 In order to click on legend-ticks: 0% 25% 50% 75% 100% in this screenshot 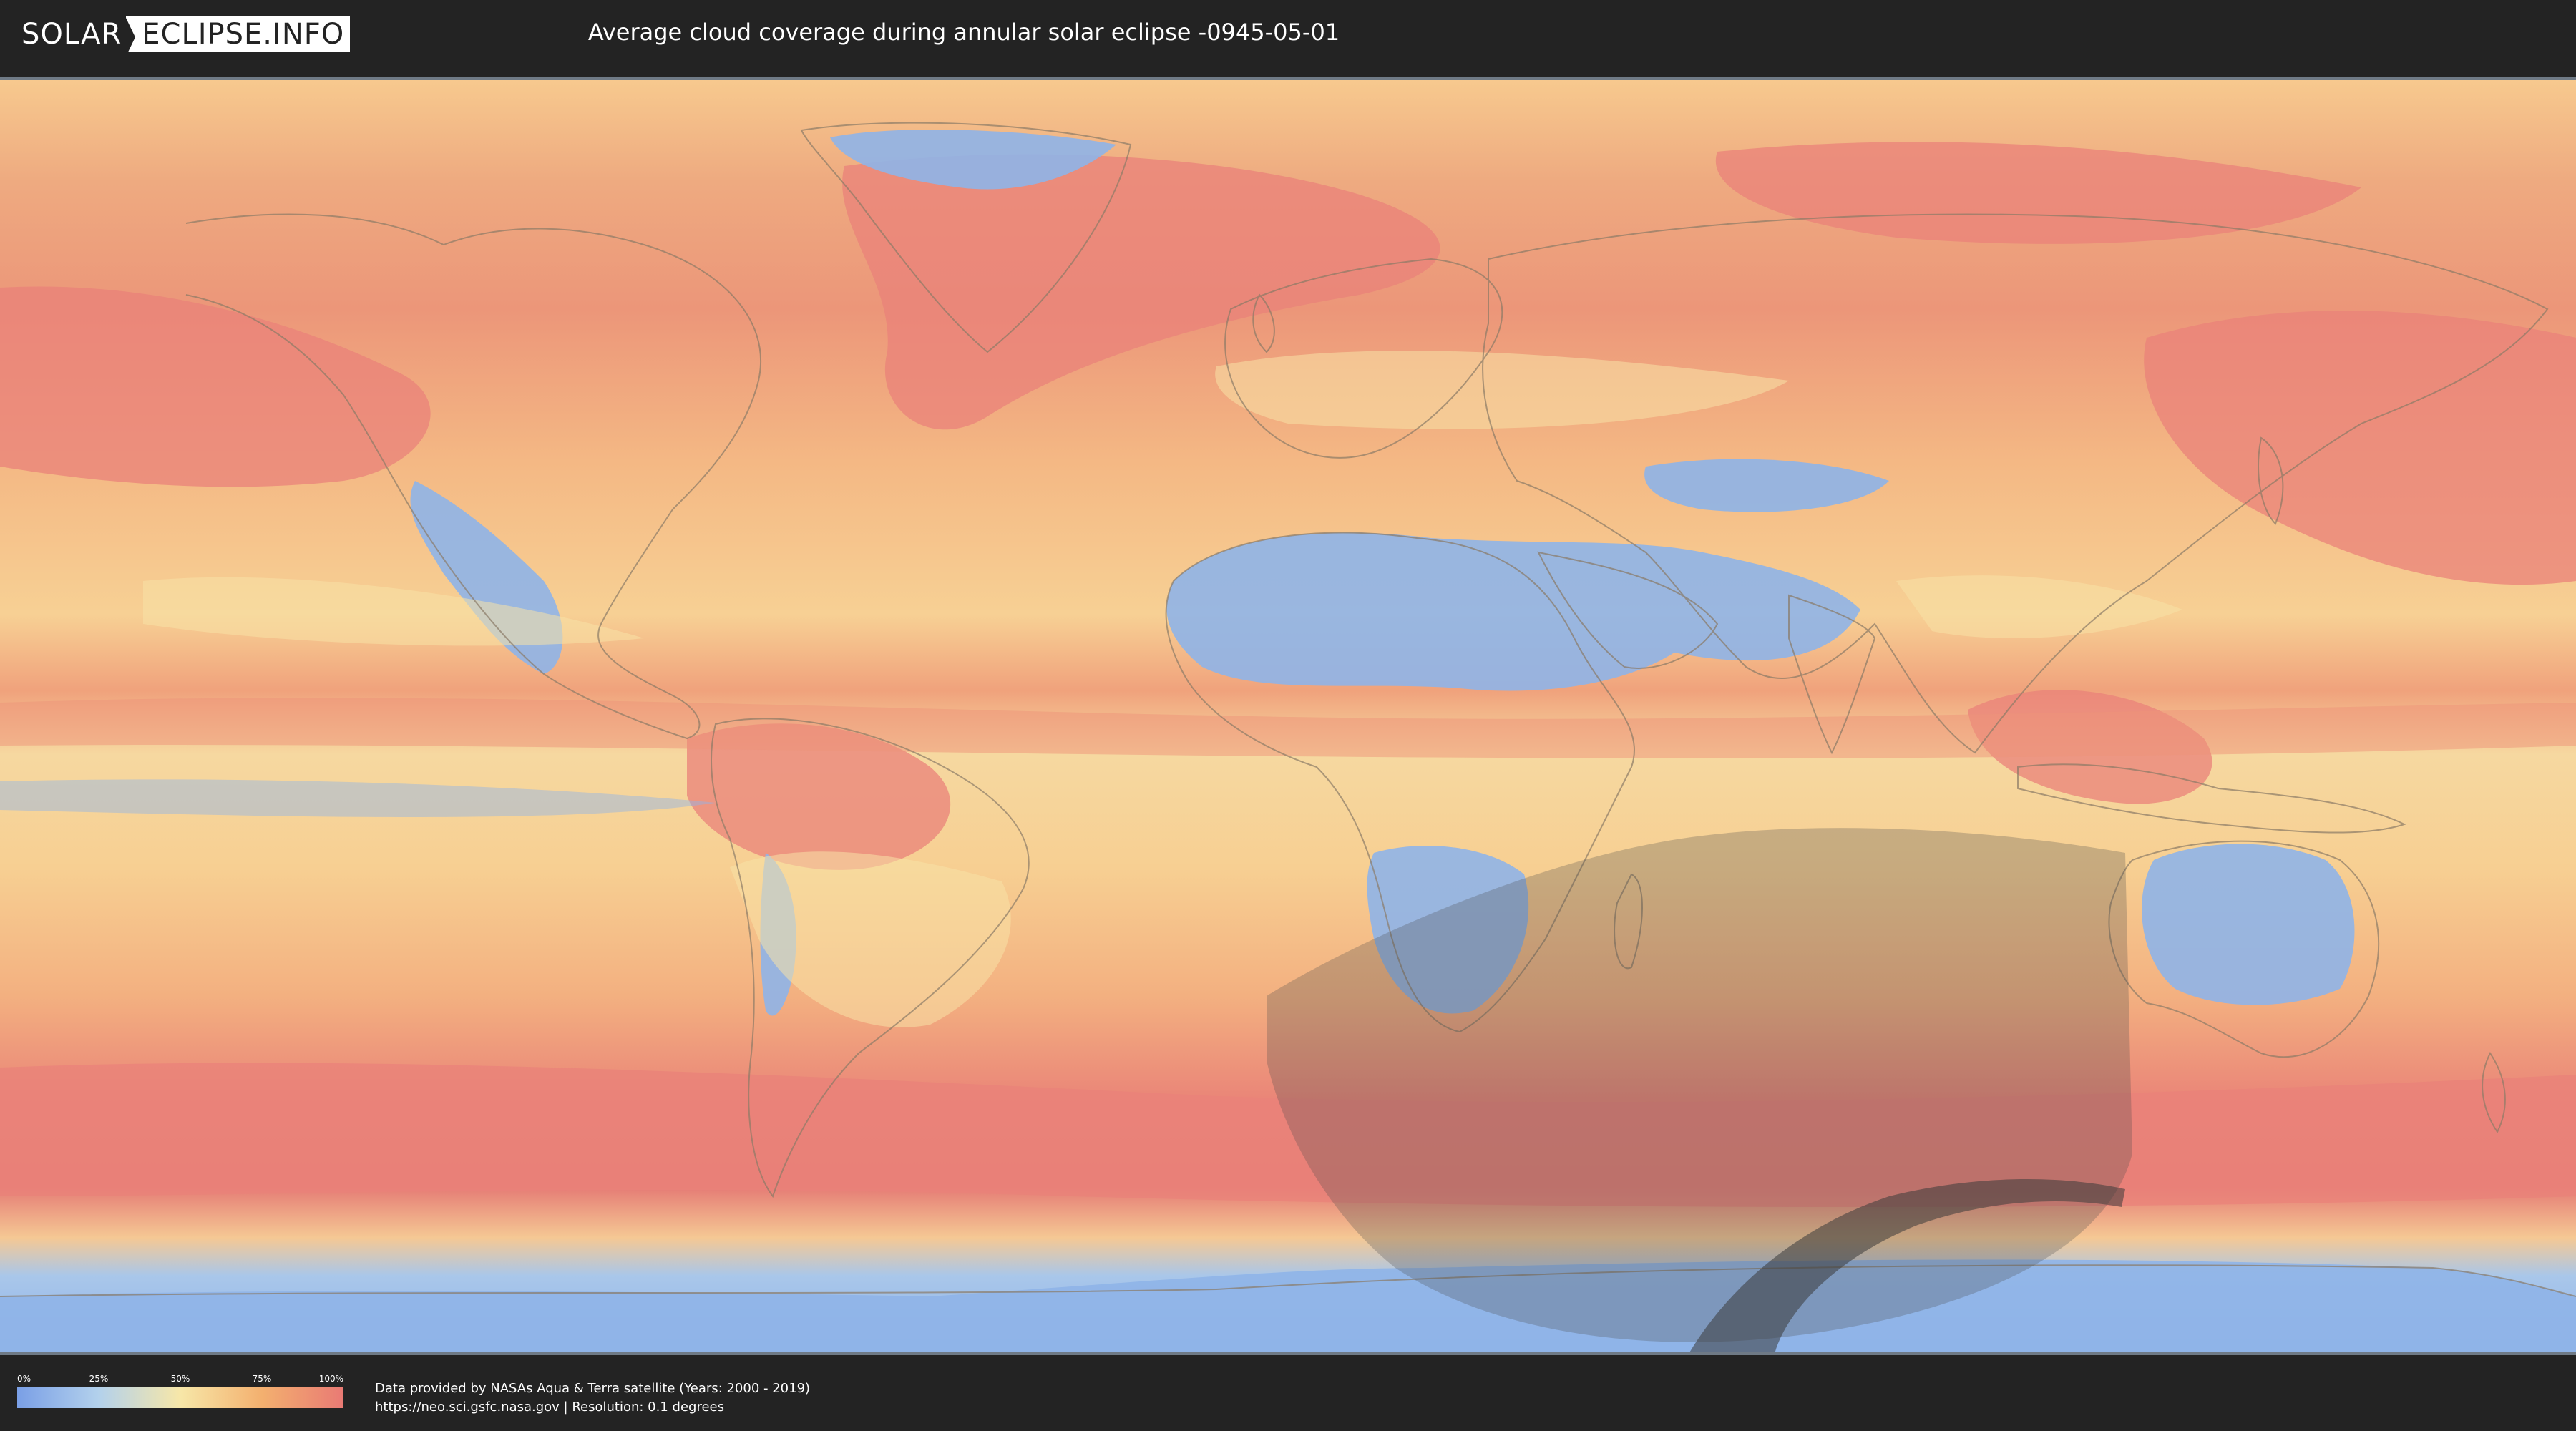, I will do `click(180, 1380)`.